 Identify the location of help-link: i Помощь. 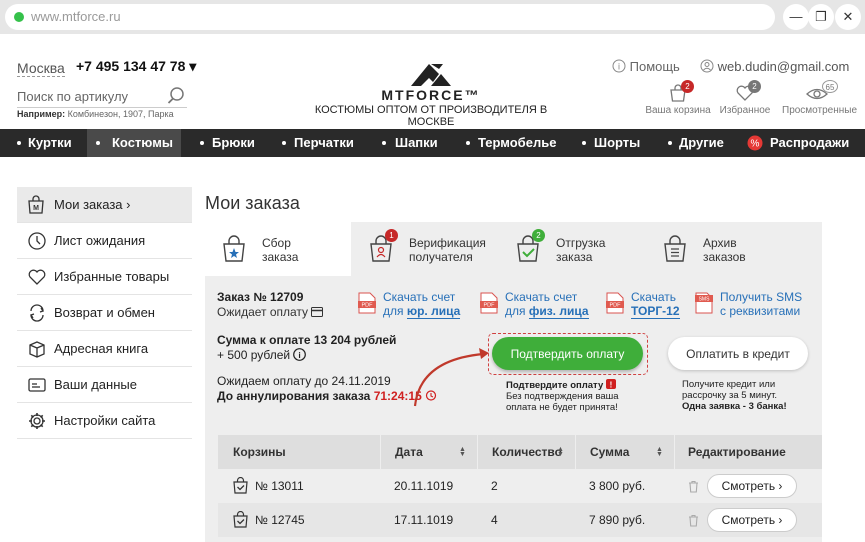
(646, 66).